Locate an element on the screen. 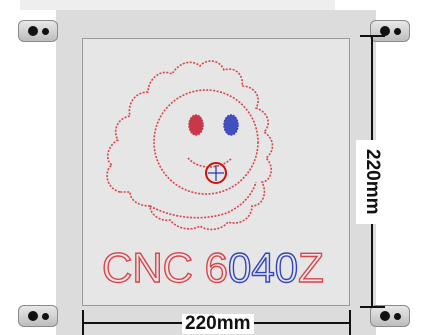  dimension-height-label: 220mm is located at coordinates (369, 182).